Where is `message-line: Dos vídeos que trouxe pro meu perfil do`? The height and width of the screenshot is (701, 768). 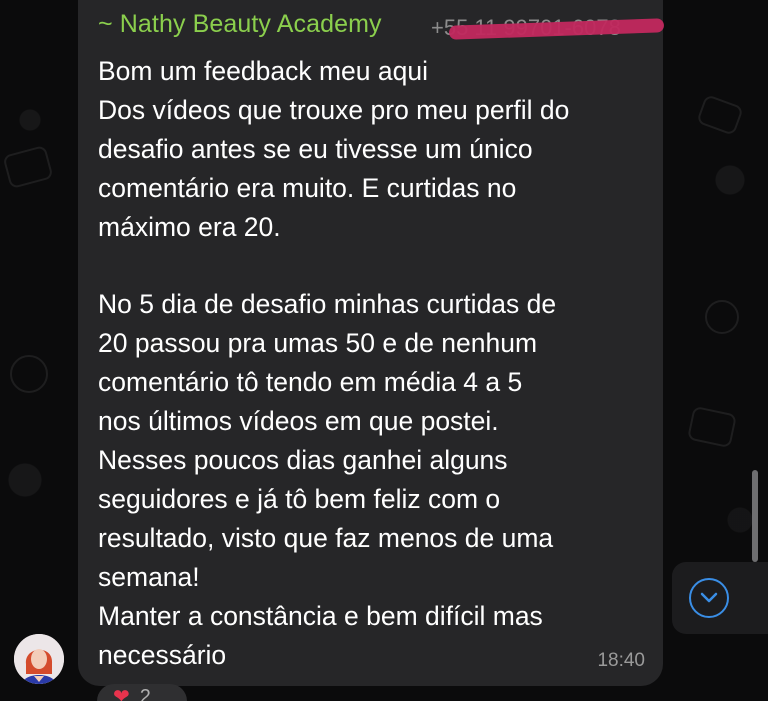
message-line: Dos vídeos que trouxe pro meu perfil do is located at coordinates (334, 109).